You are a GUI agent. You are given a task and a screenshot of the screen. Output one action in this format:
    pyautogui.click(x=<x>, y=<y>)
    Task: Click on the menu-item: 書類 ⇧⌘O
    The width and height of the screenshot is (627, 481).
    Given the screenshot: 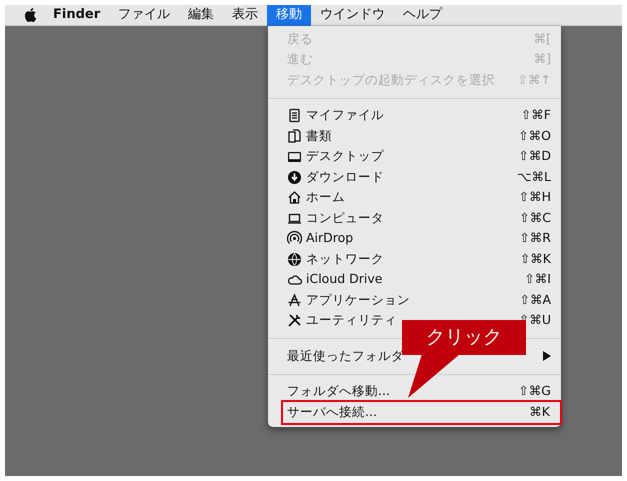 What is the action you would take?
    pyautogui.click(x=414, y=136)
    